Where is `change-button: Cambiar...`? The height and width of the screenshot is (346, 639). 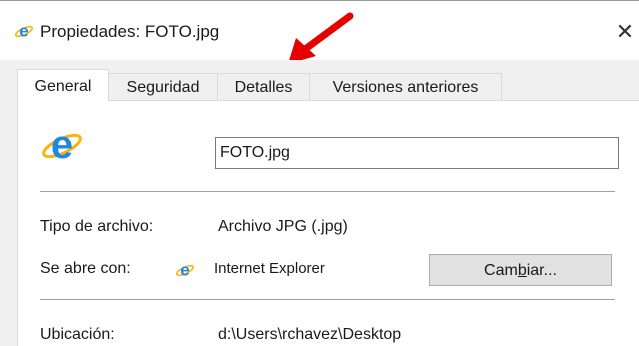 change-button: Cambiar... is located at coordinates (520, 270).